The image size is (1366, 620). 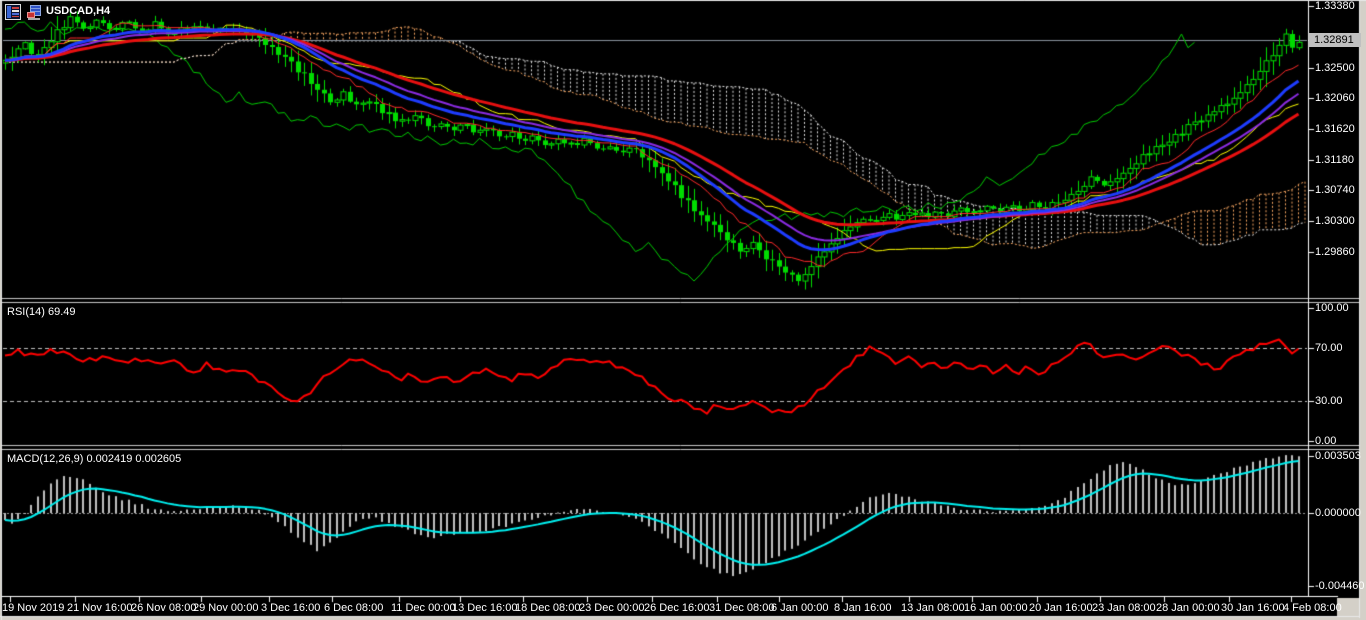 What do you see at coordinates (33, 608) in the screenshot?
I see `time-axis-label: 19 Nov 2019` at bounding box center [33, 608].